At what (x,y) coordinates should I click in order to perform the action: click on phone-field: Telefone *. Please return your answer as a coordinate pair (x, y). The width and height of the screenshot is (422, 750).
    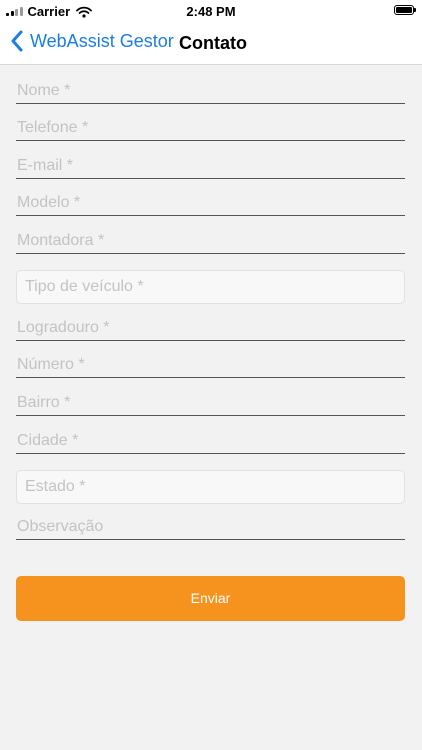
    Looking at the image, I should click on (210, 129).